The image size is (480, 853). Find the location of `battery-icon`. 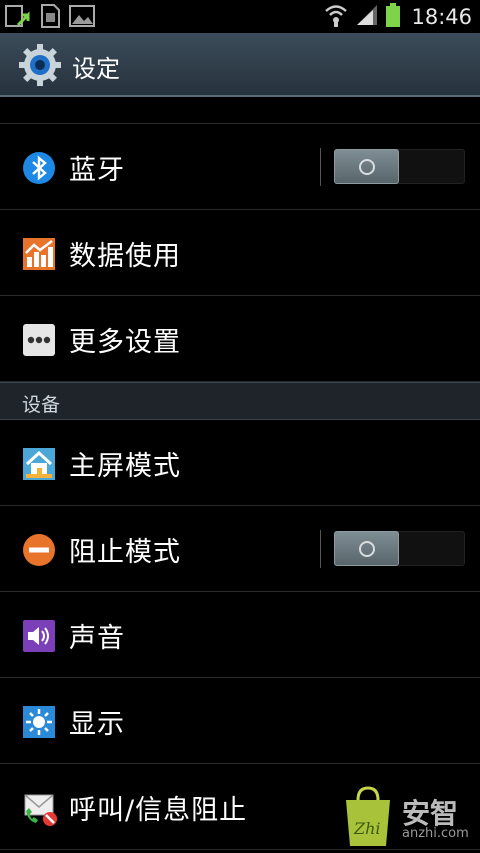

battery-icon is located at coordinates (393, 17).